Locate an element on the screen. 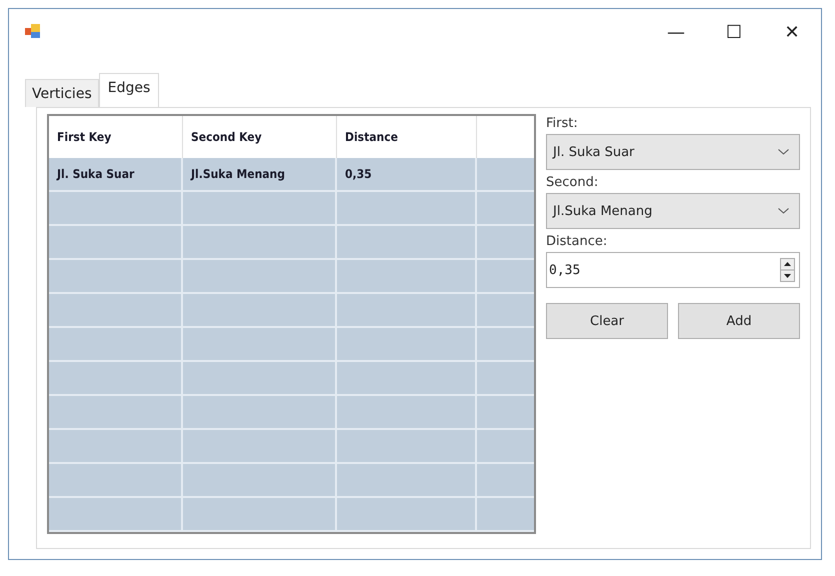 This screenshot has height=576, width=835. close-button: ✕ is located at coordinates (792, 32).